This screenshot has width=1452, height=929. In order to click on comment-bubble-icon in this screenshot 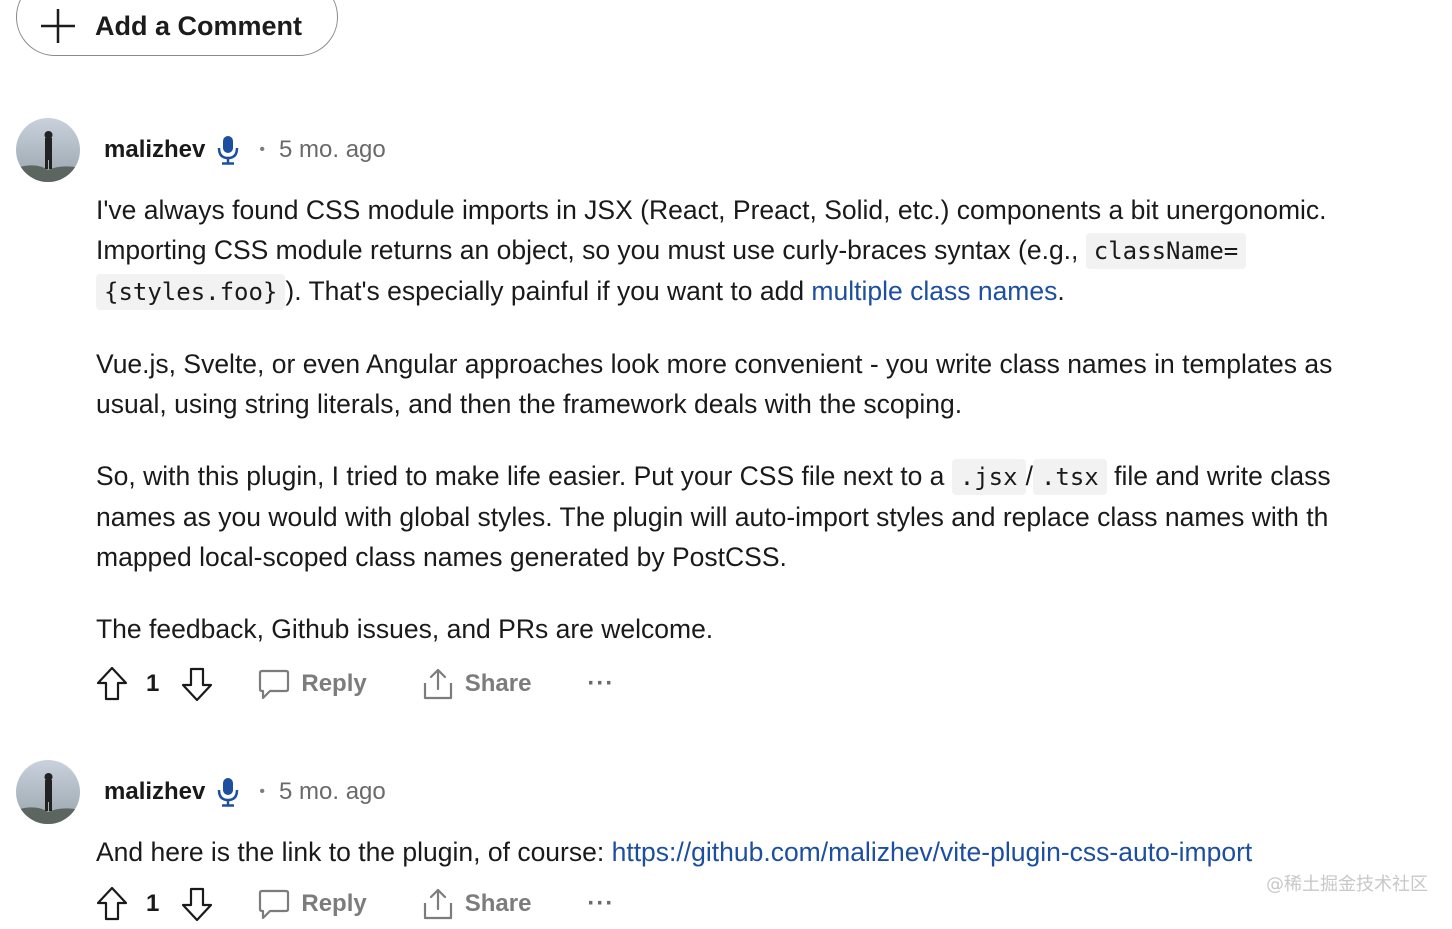, I will do `click(274, 684)`.